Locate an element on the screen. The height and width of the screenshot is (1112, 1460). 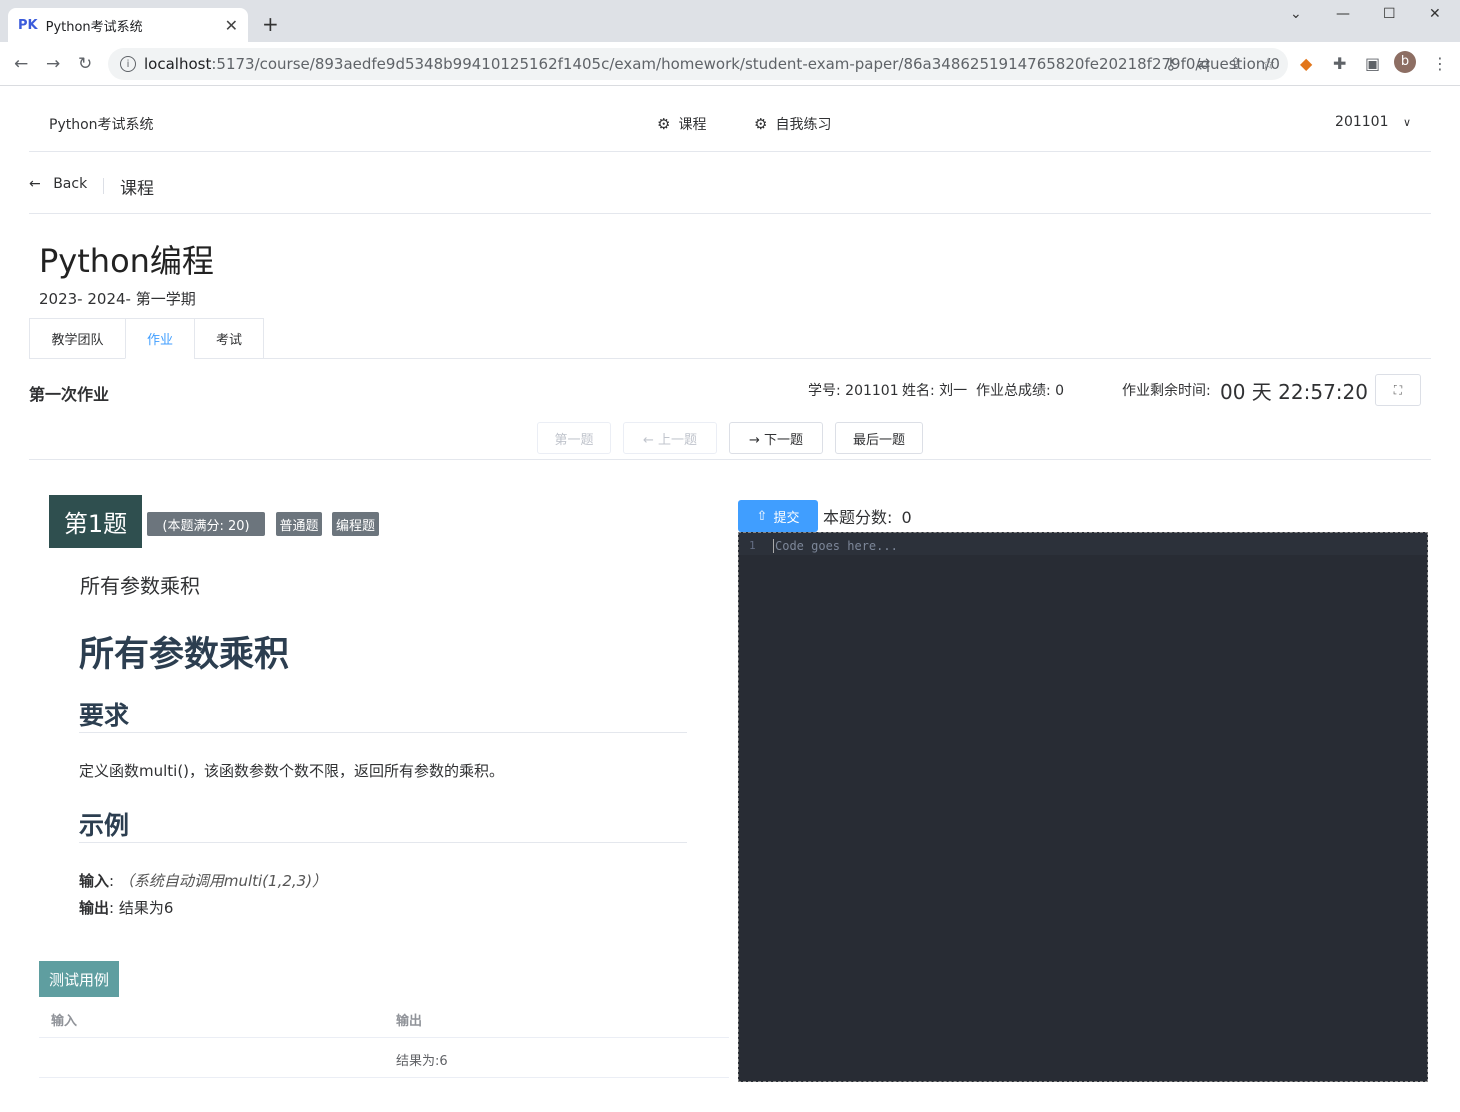
table-row: 结果为:6 is located at coordinates (384, 1058).